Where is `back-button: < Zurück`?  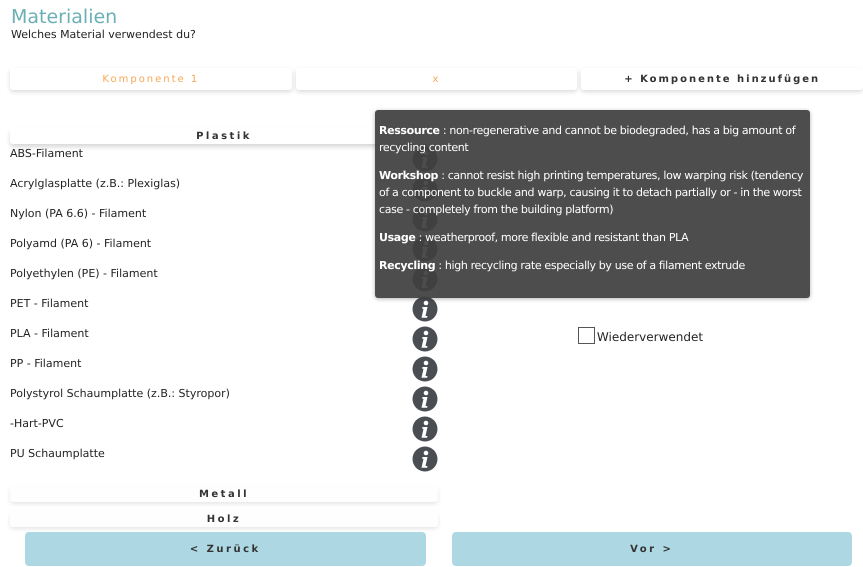 back-button: < Zurück is located at coordinates (225, 549).